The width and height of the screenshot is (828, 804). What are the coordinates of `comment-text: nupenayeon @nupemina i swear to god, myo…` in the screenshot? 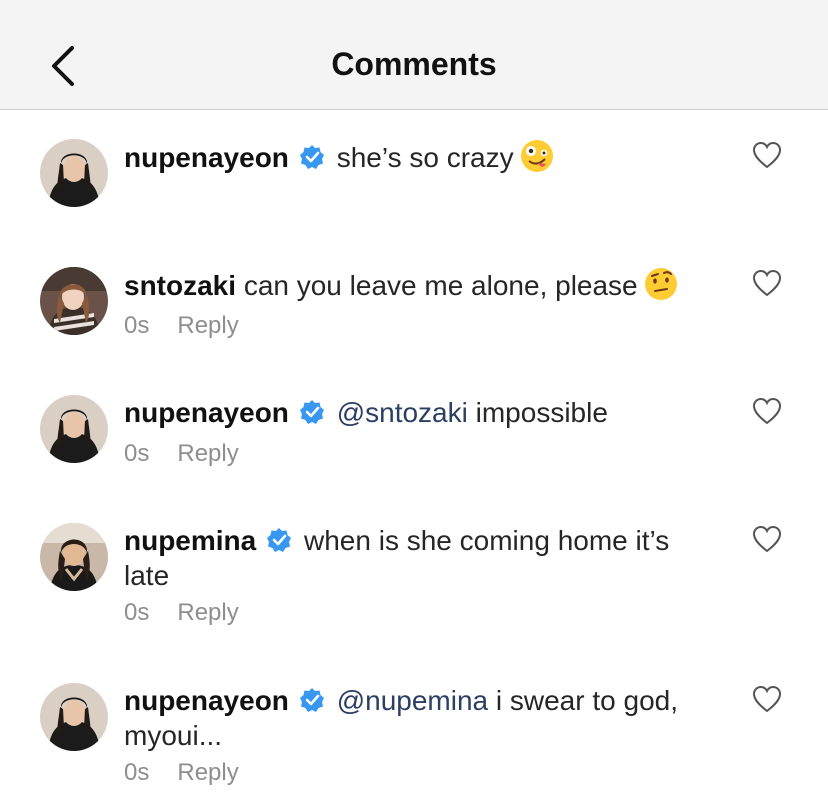 It's located at (419, 718).